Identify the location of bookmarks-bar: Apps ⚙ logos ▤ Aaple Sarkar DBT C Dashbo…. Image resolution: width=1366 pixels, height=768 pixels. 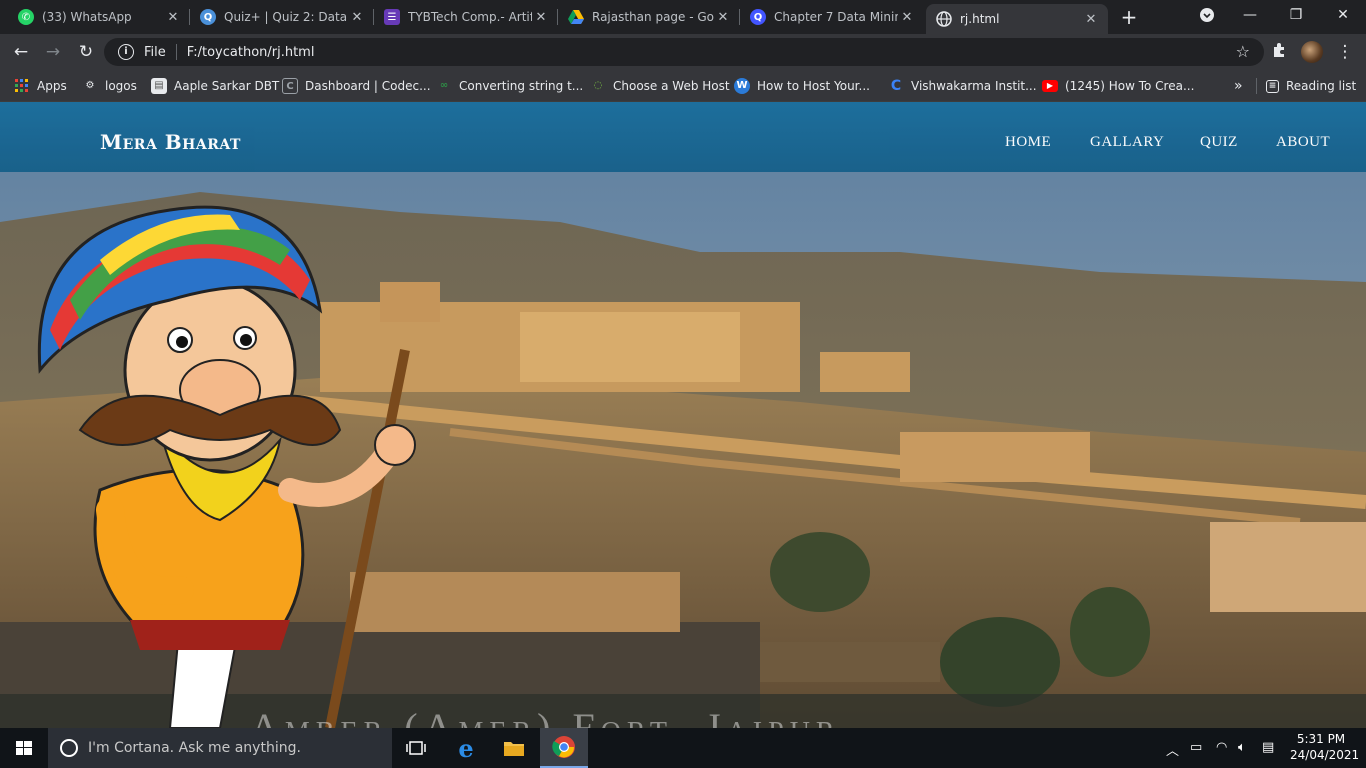
(683, 86).